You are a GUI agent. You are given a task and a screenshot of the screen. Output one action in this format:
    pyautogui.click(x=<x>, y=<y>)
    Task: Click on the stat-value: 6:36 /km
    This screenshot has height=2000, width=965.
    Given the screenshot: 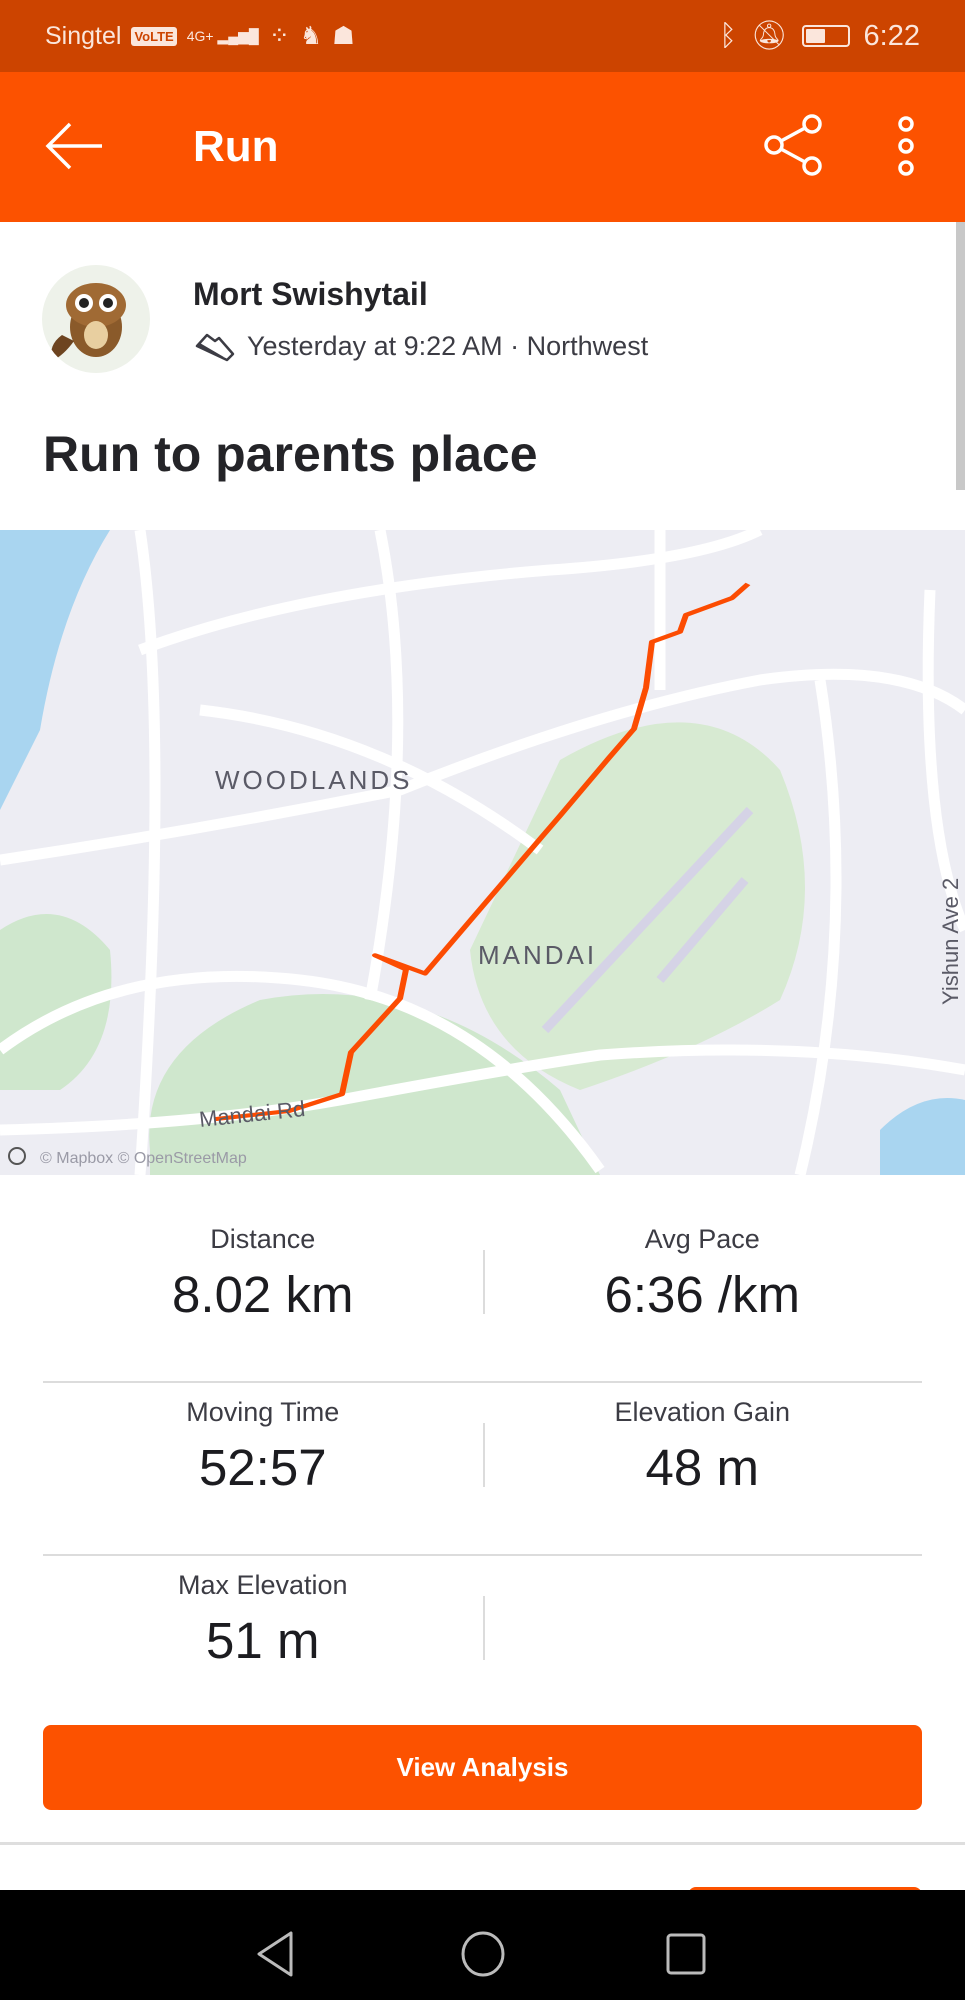 What is the action you would take?
    pyautogui.click(x=702, y=1294)
    